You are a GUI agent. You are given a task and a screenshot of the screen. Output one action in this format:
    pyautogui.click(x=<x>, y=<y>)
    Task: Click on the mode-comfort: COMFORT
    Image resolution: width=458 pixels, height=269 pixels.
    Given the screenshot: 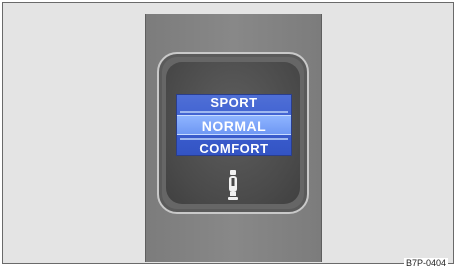 What is the action you would take?
    pyautogui.click(x=234, y=149)
    